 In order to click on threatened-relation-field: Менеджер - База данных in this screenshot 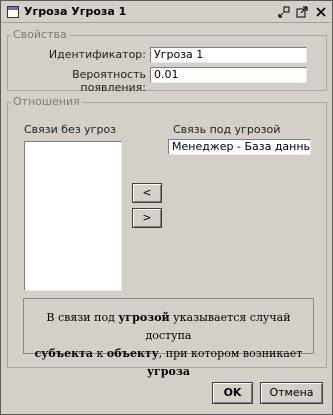, I will do `click(239, 147)`.